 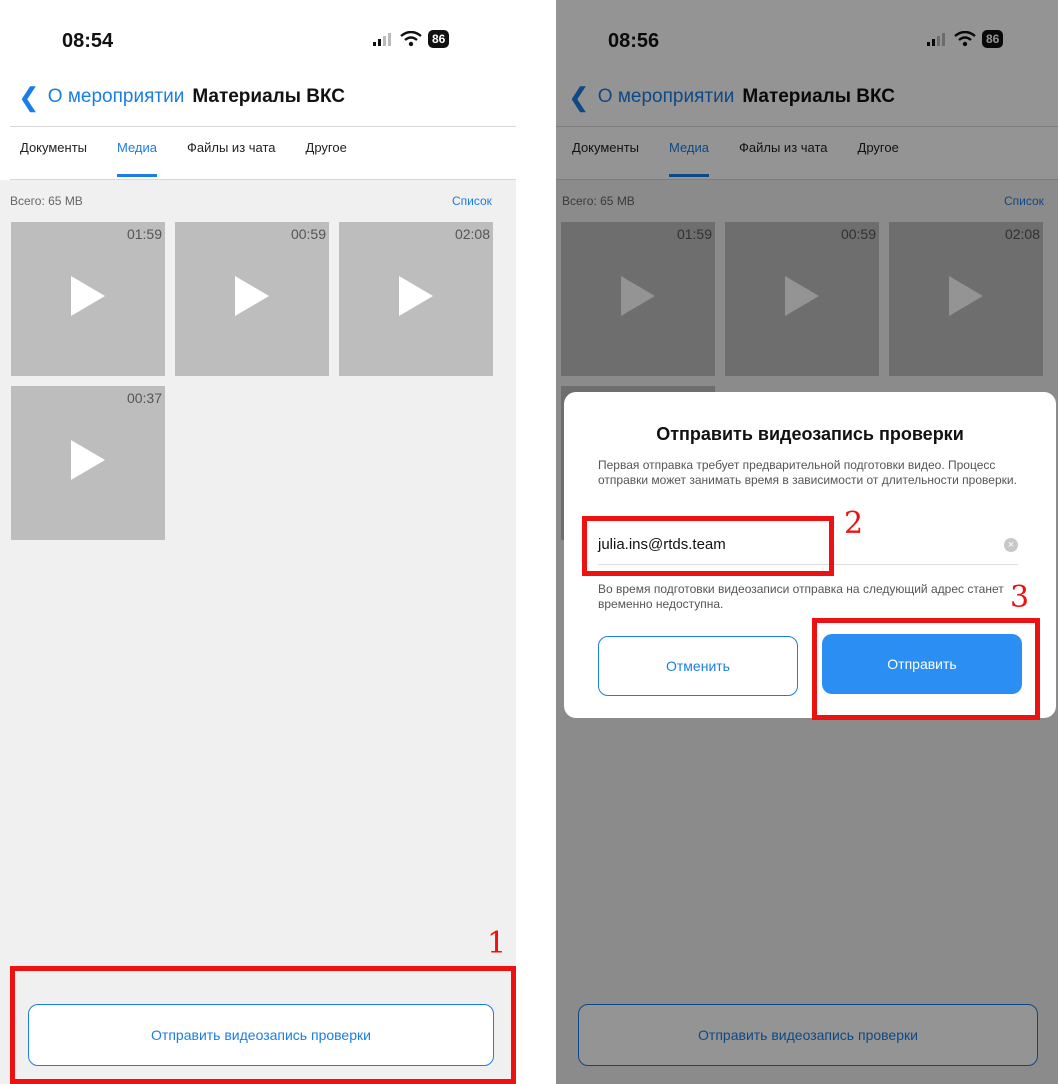 I want to click on nav-bar: ❮ О мероприятии Материалы ВКС, so click(x=181, y=97).